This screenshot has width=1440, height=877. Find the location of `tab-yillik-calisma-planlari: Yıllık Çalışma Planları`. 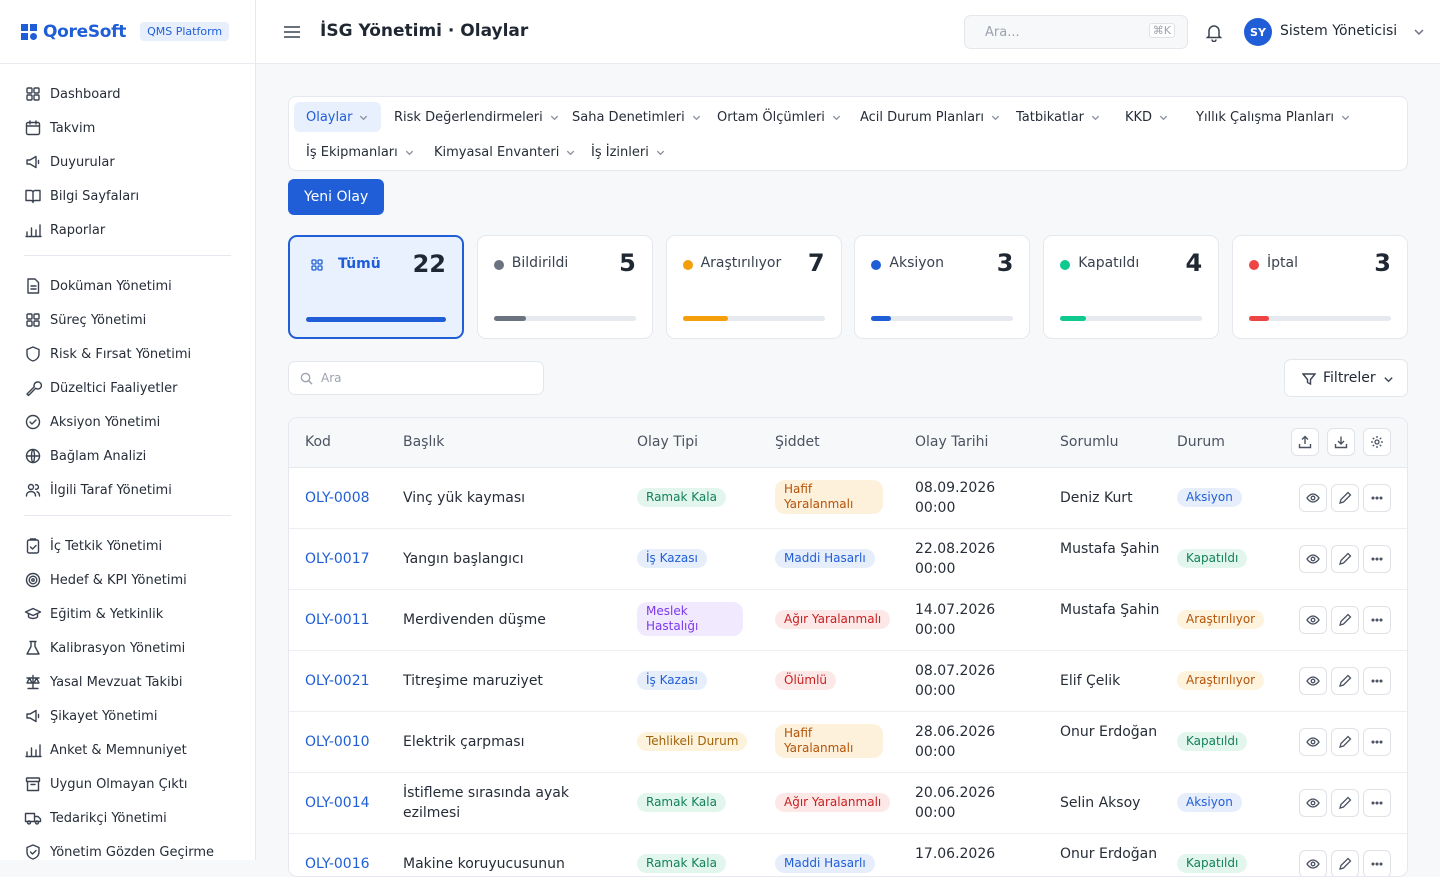

tab-yillik-calisma-planlari: Yıllık Çalışma Planları is located at coordinates (1273, 117).